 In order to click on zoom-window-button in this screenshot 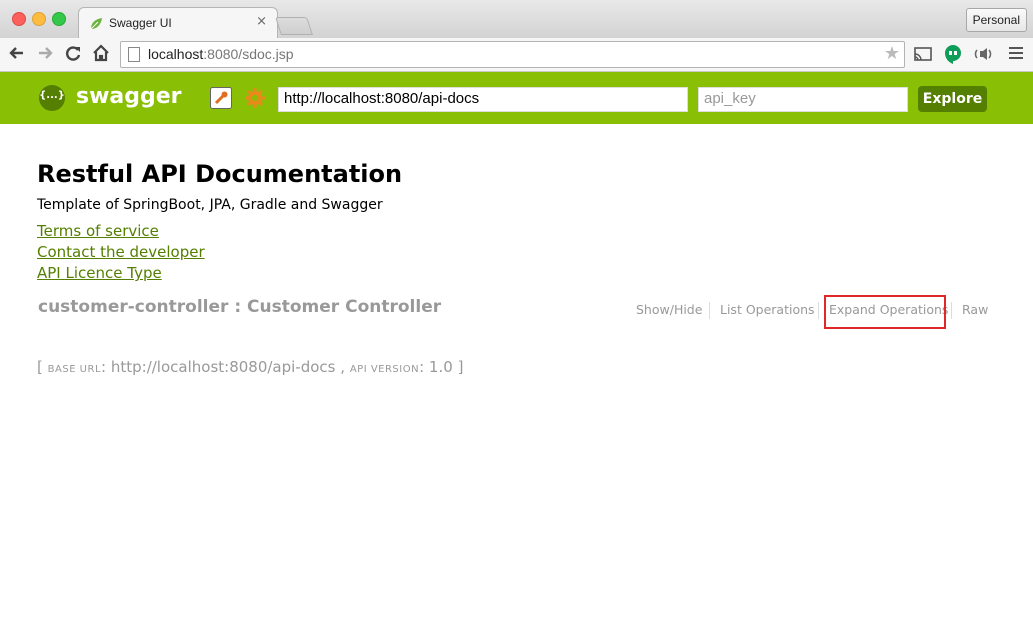, I will do `click(59, 19)`.